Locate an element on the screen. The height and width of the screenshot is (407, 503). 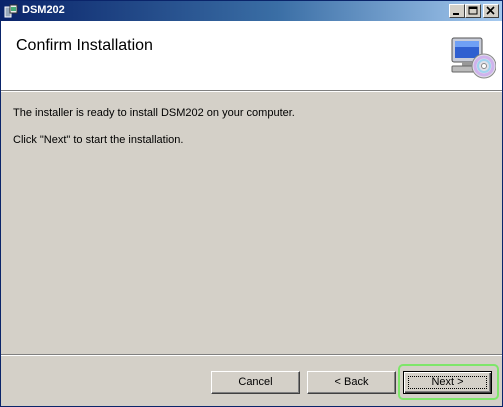
next-button: Next > is located at coordinates (447, 382).